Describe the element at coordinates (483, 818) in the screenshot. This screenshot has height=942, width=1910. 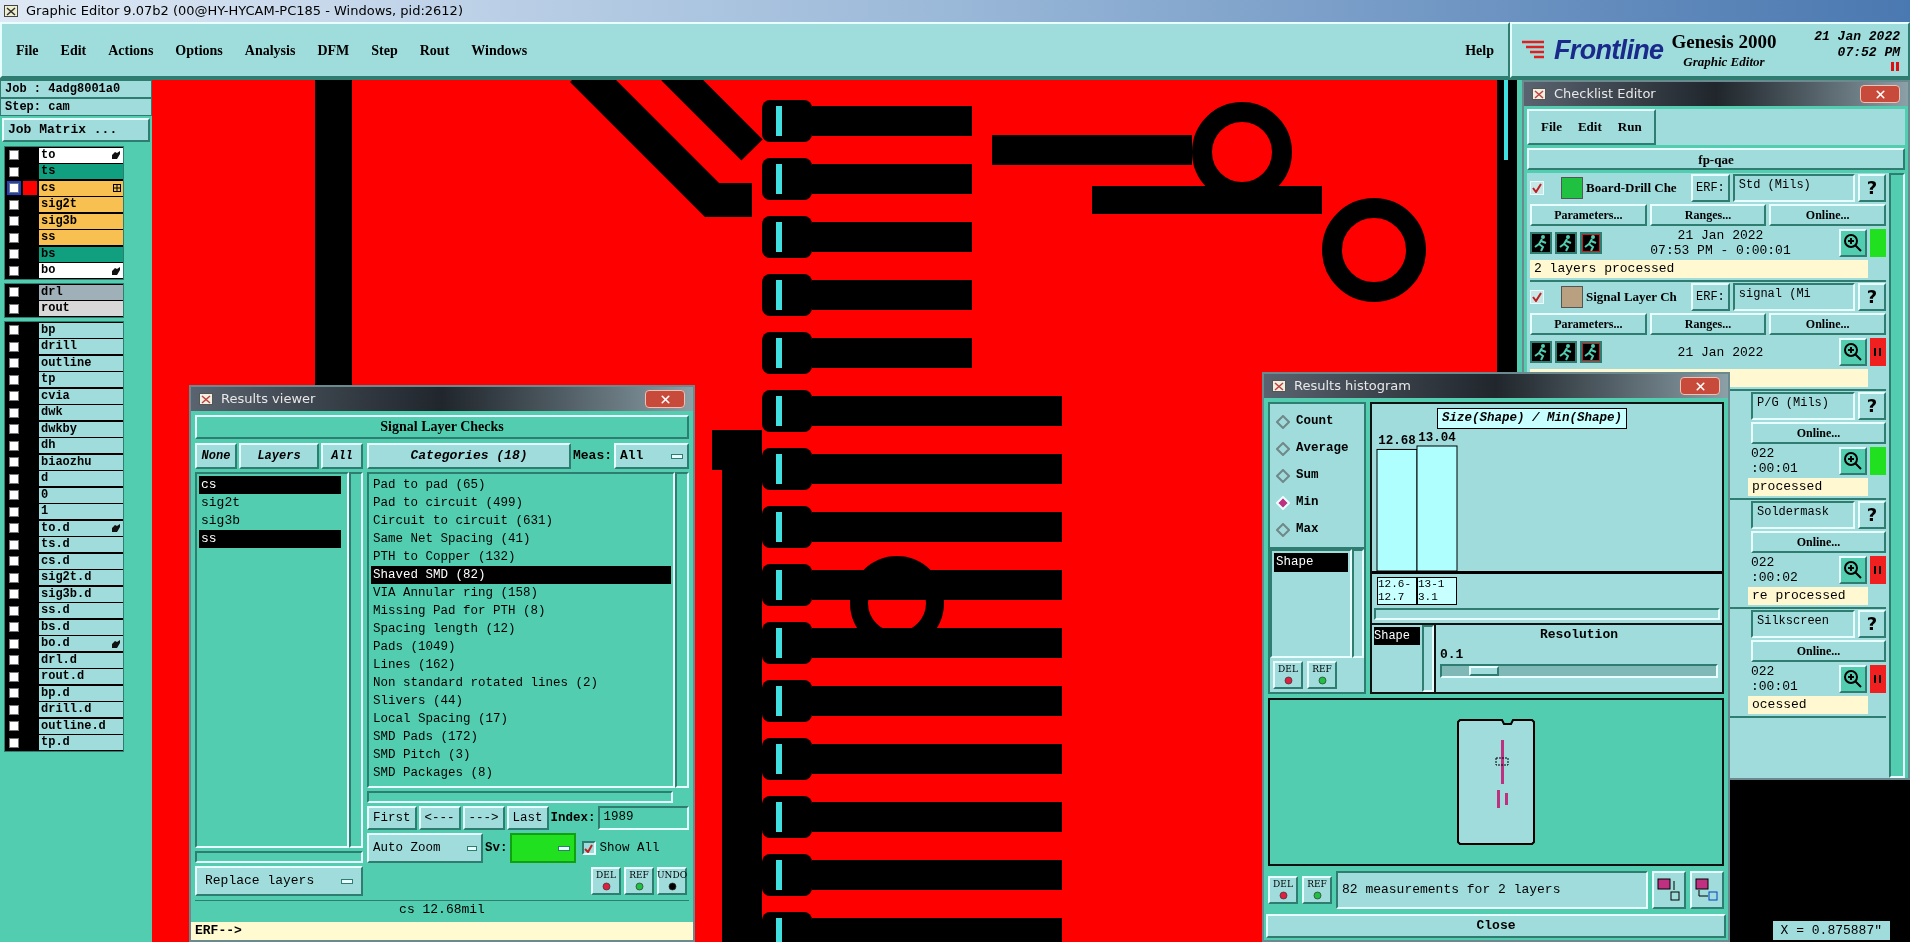
I see `navigation-button: --->` at that location.